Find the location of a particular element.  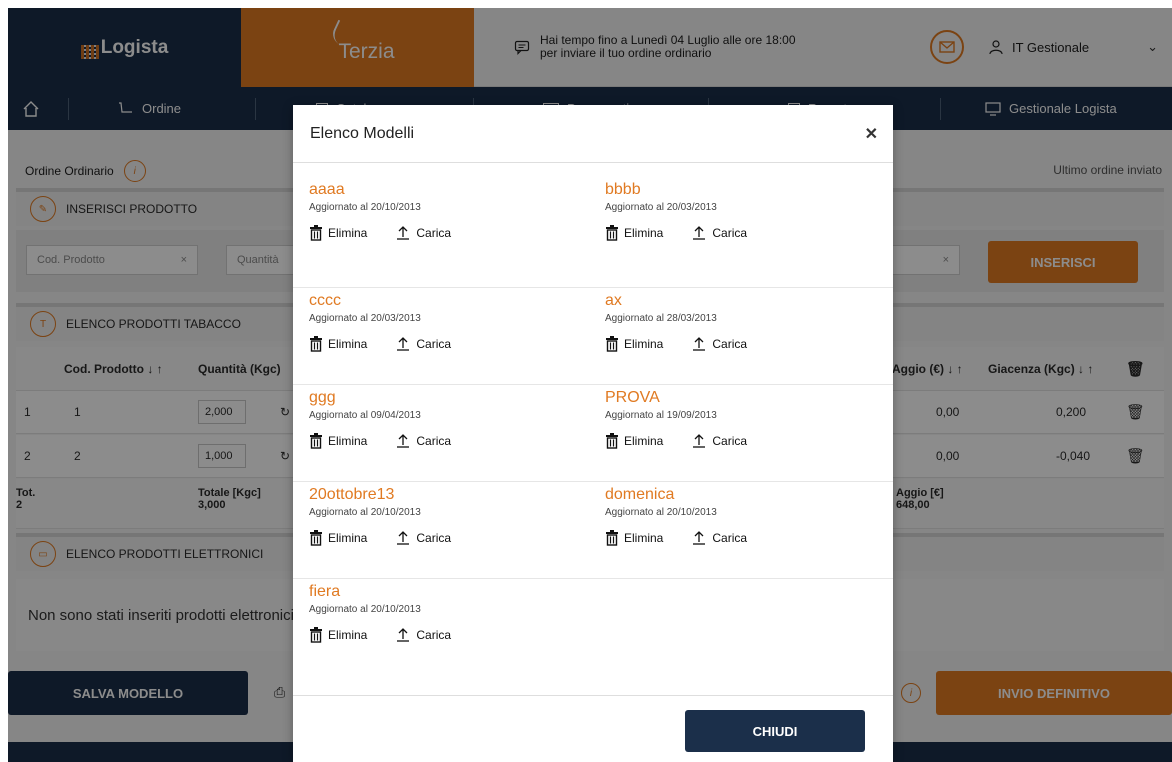

model-name: ggg is located at coordinates (454, 398).